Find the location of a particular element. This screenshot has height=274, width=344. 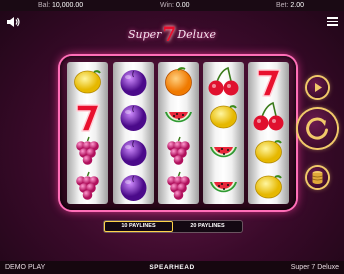

paylines-10-button: 10 PAYLINES is located at coordinates (138, 226).